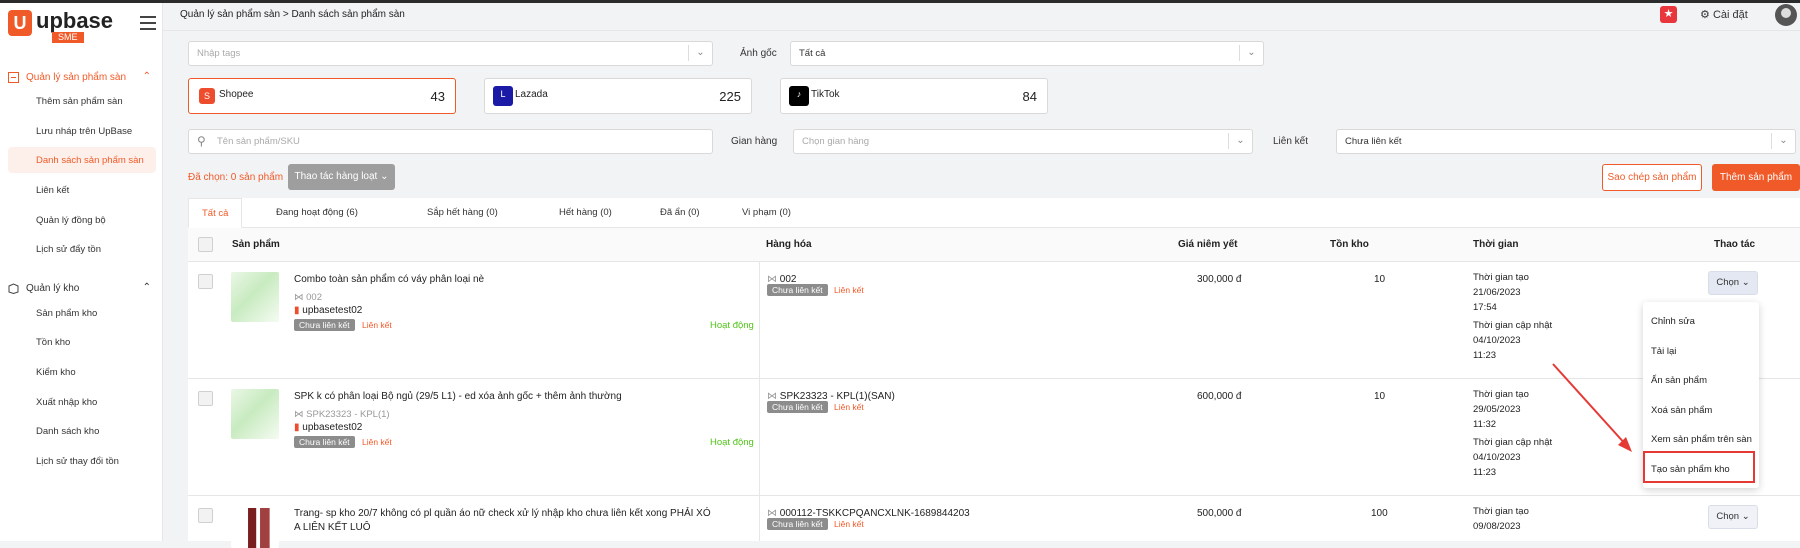  What do you see at coordinates (450, 141) in the screenshot?
I see `search-input: ⚲ Tên sản phẩm/SKU` at bounding box center [450, 141].